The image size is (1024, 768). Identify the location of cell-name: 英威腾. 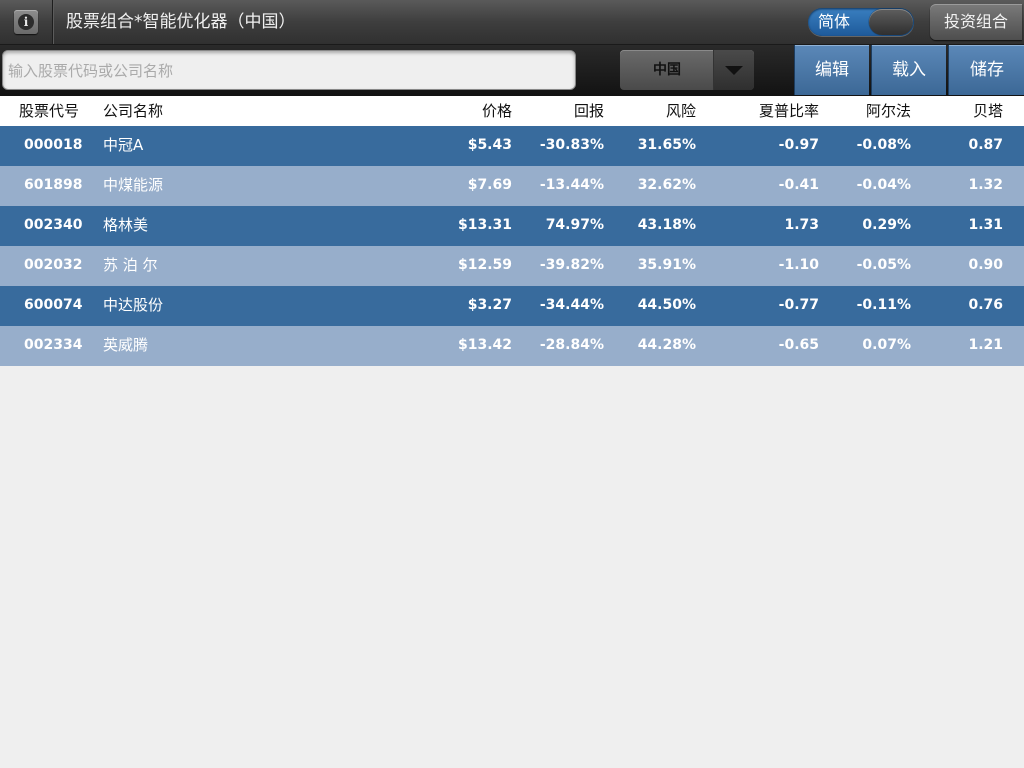
(126, 345).